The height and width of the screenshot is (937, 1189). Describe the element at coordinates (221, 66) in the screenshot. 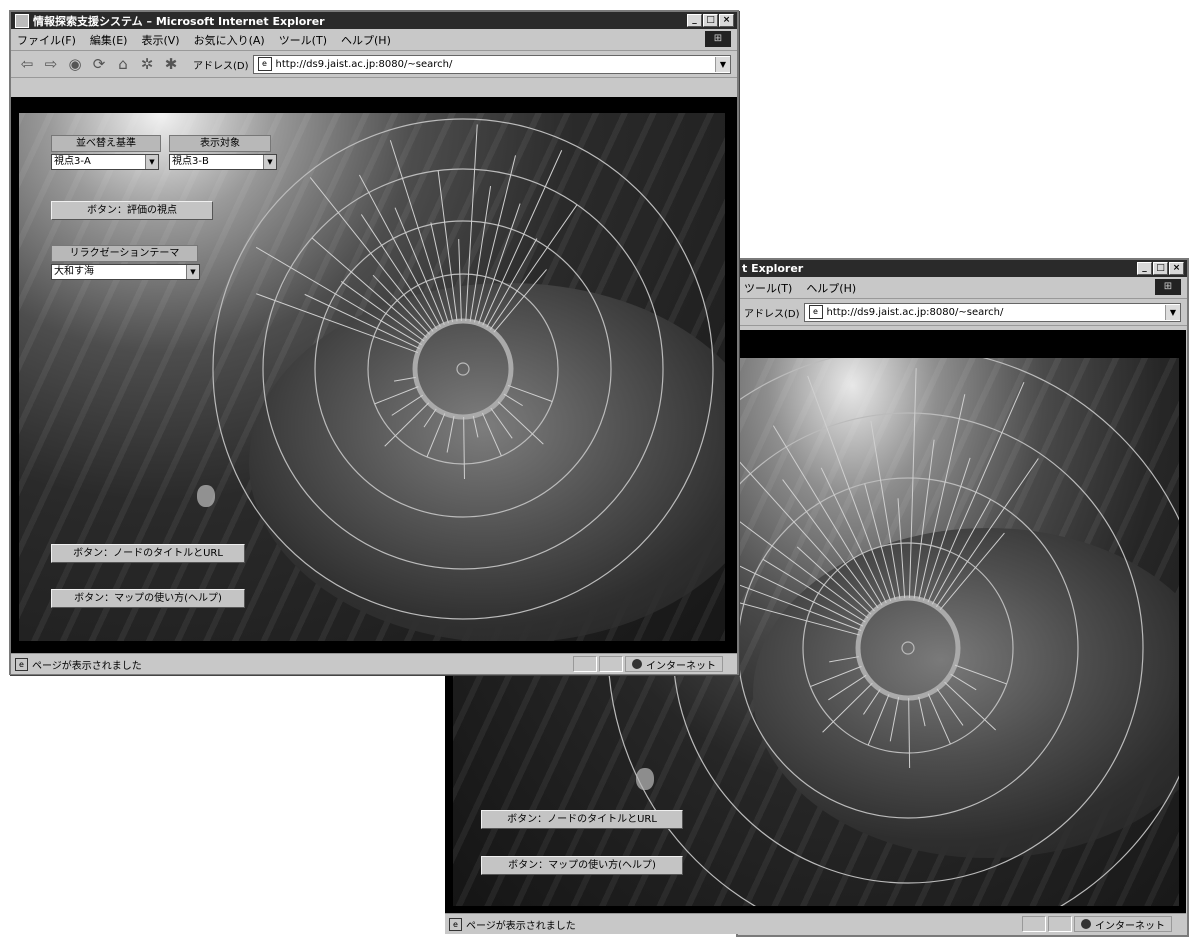

I see `address-label: アドレス(D)` at that location.